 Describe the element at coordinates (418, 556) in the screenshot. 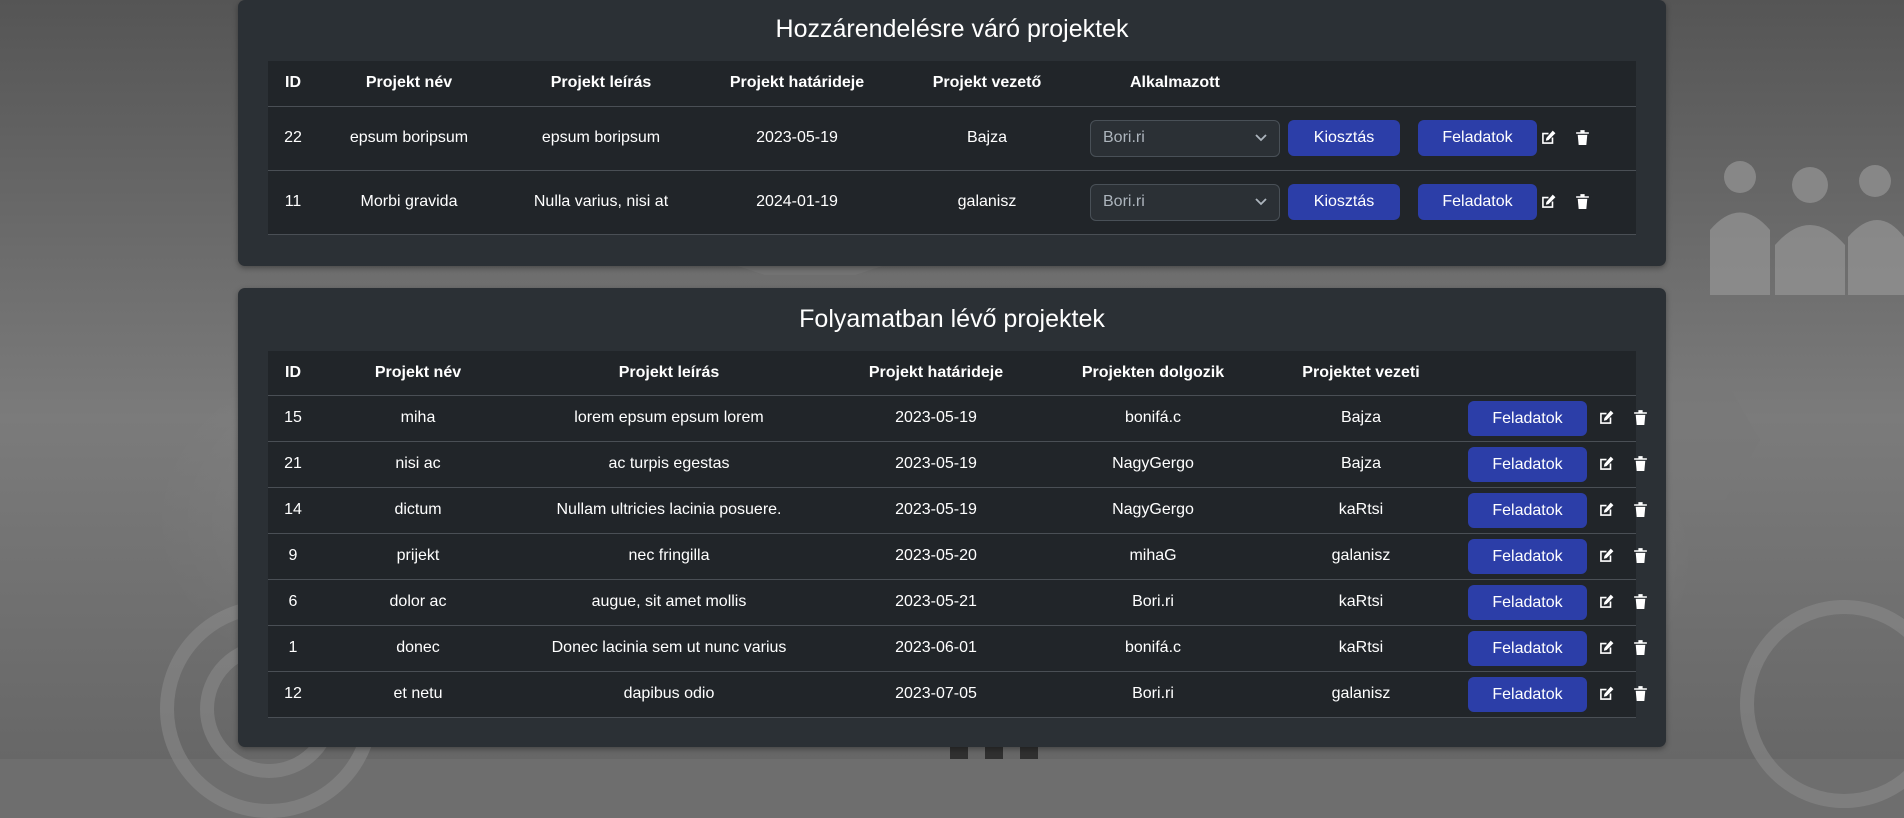

I see `cell-name: prijekt` at that location.